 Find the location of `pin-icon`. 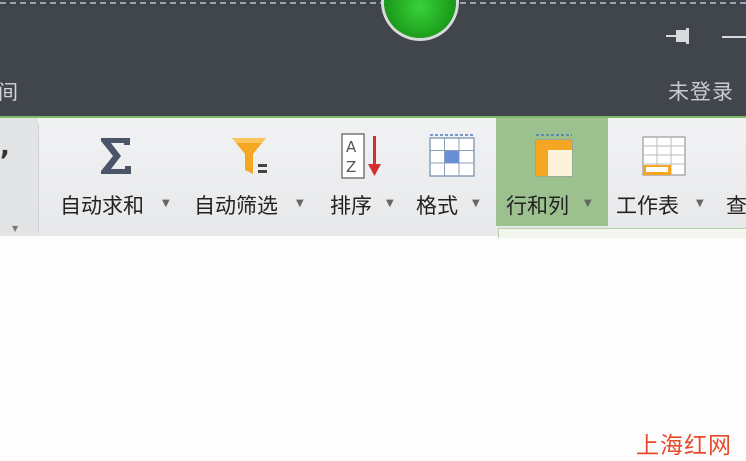

pin-icon is located at coordinates (679, 36).